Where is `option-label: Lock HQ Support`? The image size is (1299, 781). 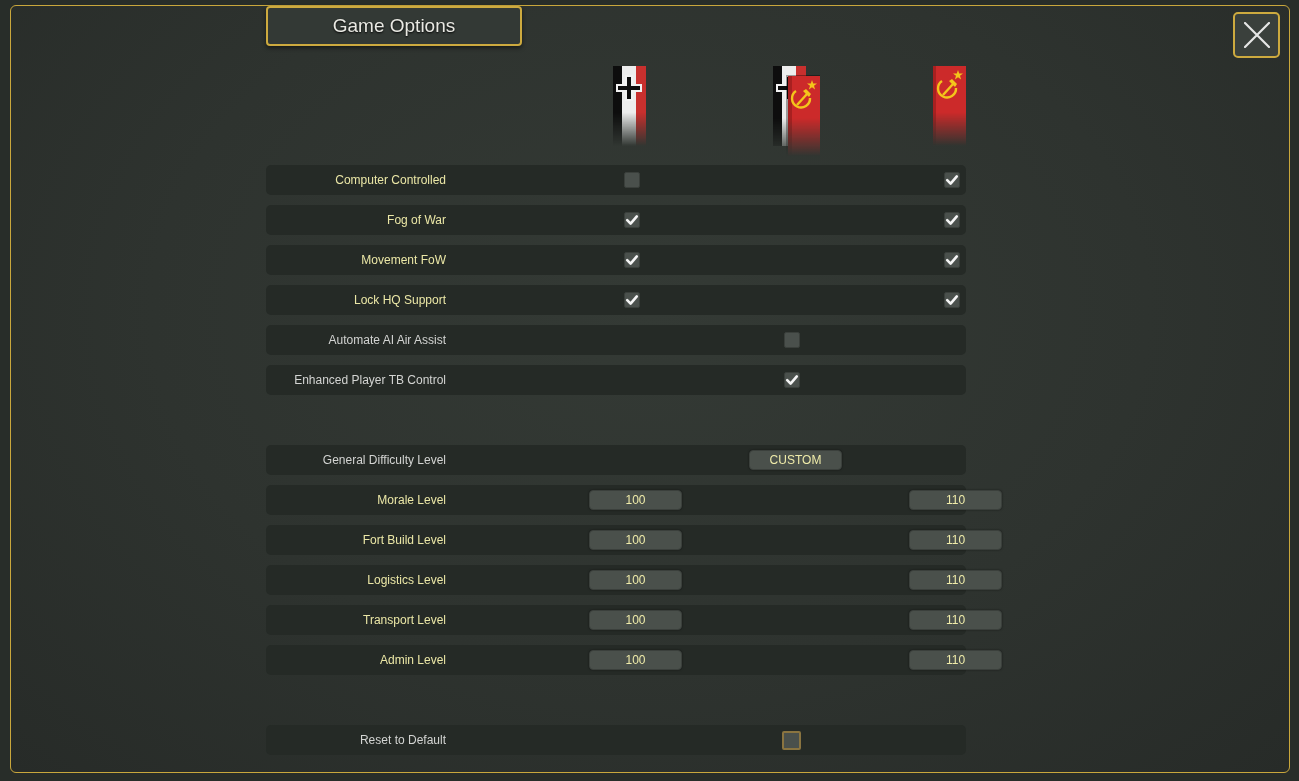 option-label: Lock HQ Support is located at coordinates (399, 300).